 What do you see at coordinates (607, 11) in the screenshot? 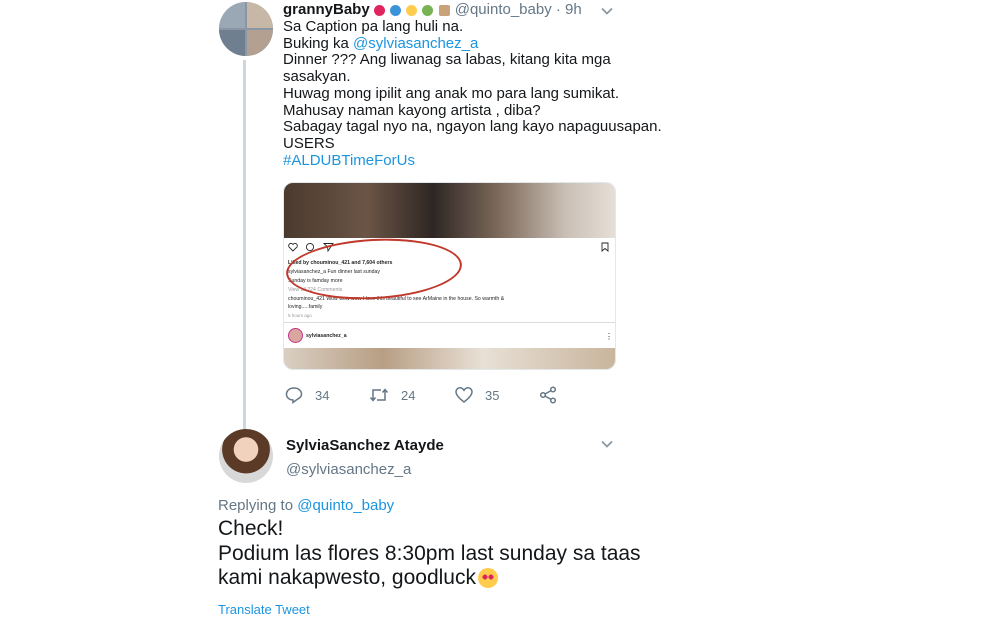
I see `tweet1-more-chevron-icon` at bounding box center [607, 11].